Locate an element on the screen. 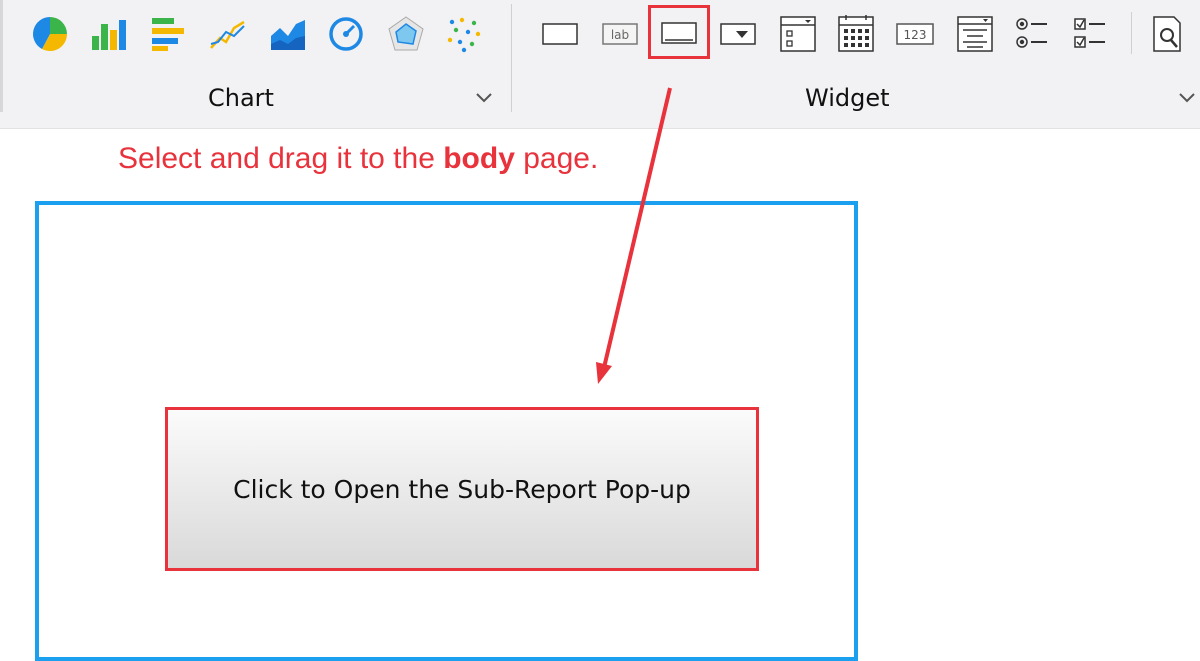  calendar-widget-icon is located at coordinates (856, 34).